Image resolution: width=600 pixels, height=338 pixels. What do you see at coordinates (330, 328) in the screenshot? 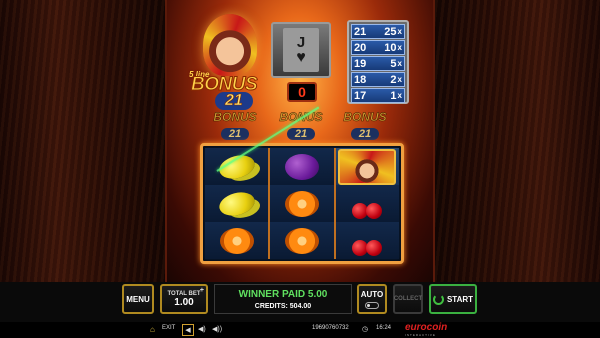
I see `ticket-id: 19690760732` at bounding box center [330, 328].